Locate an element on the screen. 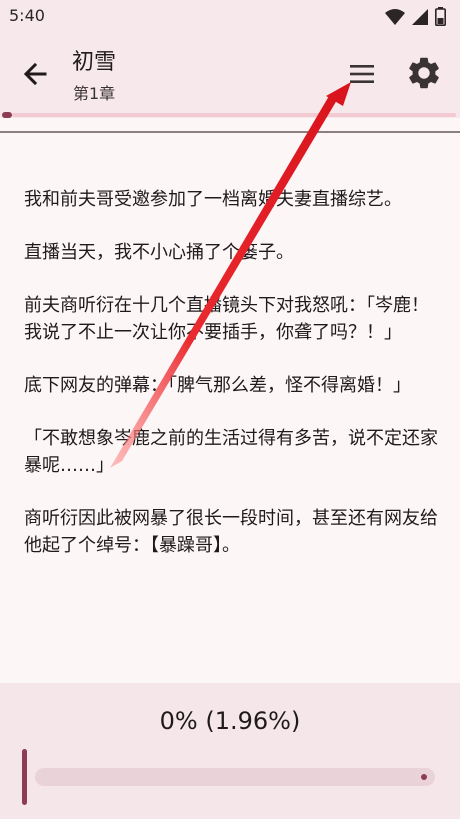 The height and width of the screenshot is (819, 460). progress-slider is located at coordinates (230, 777).